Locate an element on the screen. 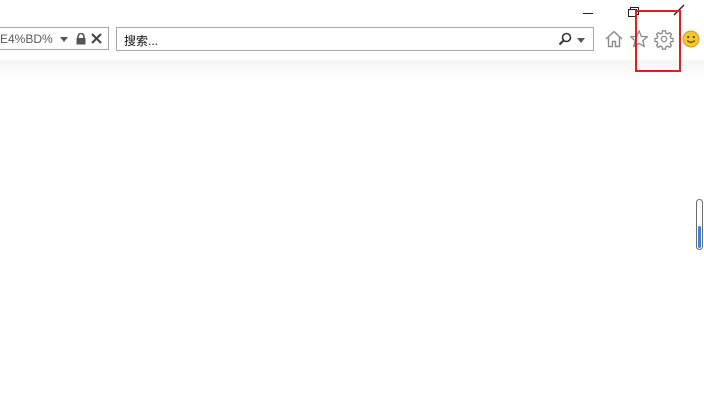 The height and width of the screenshot is (407, 704). toolbar-shadow is located at coordinates (352, 69).